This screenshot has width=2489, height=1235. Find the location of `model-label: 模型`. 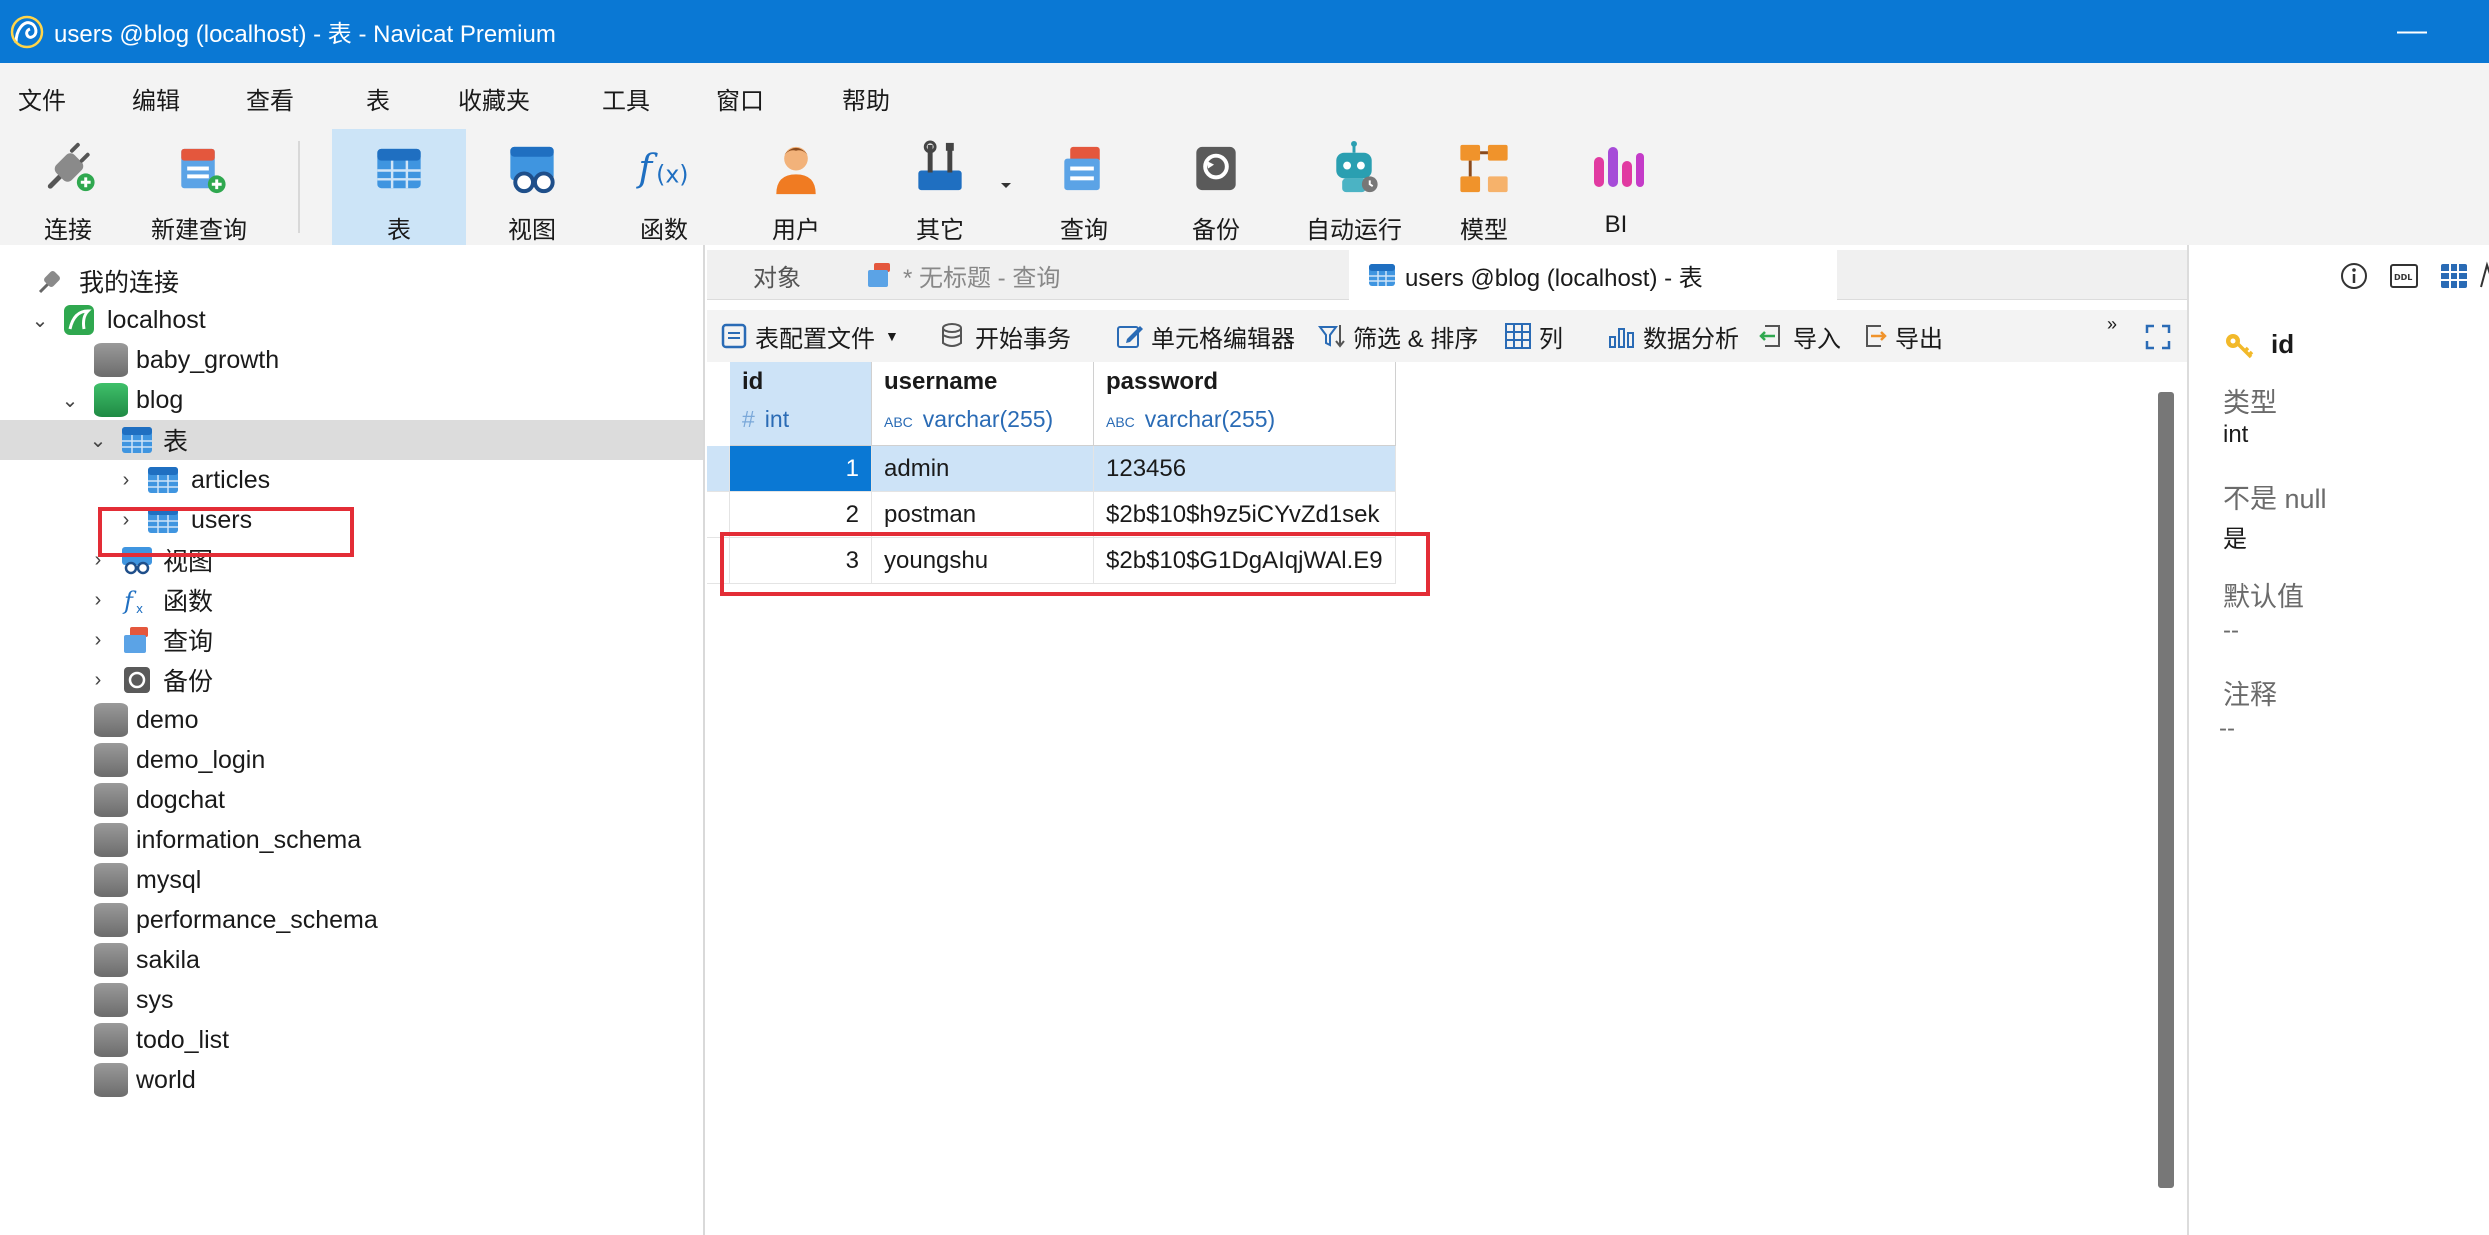

model-label: 模型 is located at coordinates (1484, 230).